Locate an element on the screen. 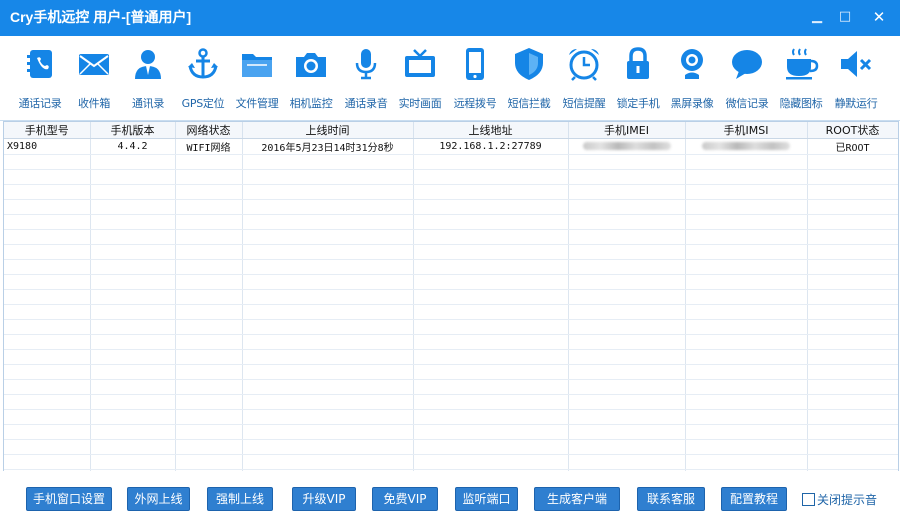 This screenshot has width=900, height=511. minimize-button: ▁ is located at coordinates (817, 17).